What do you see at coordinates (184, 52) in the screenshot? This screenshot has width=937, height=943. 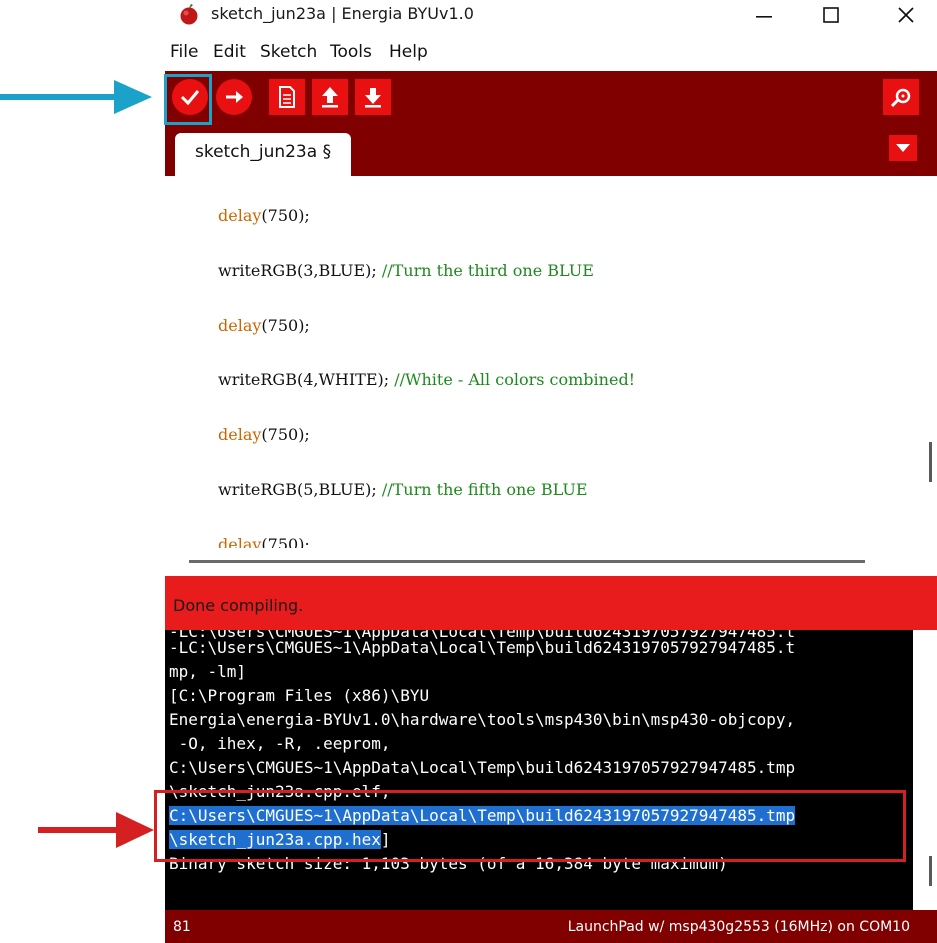 I see `menu-file: File` at bounding box center [184, 52].